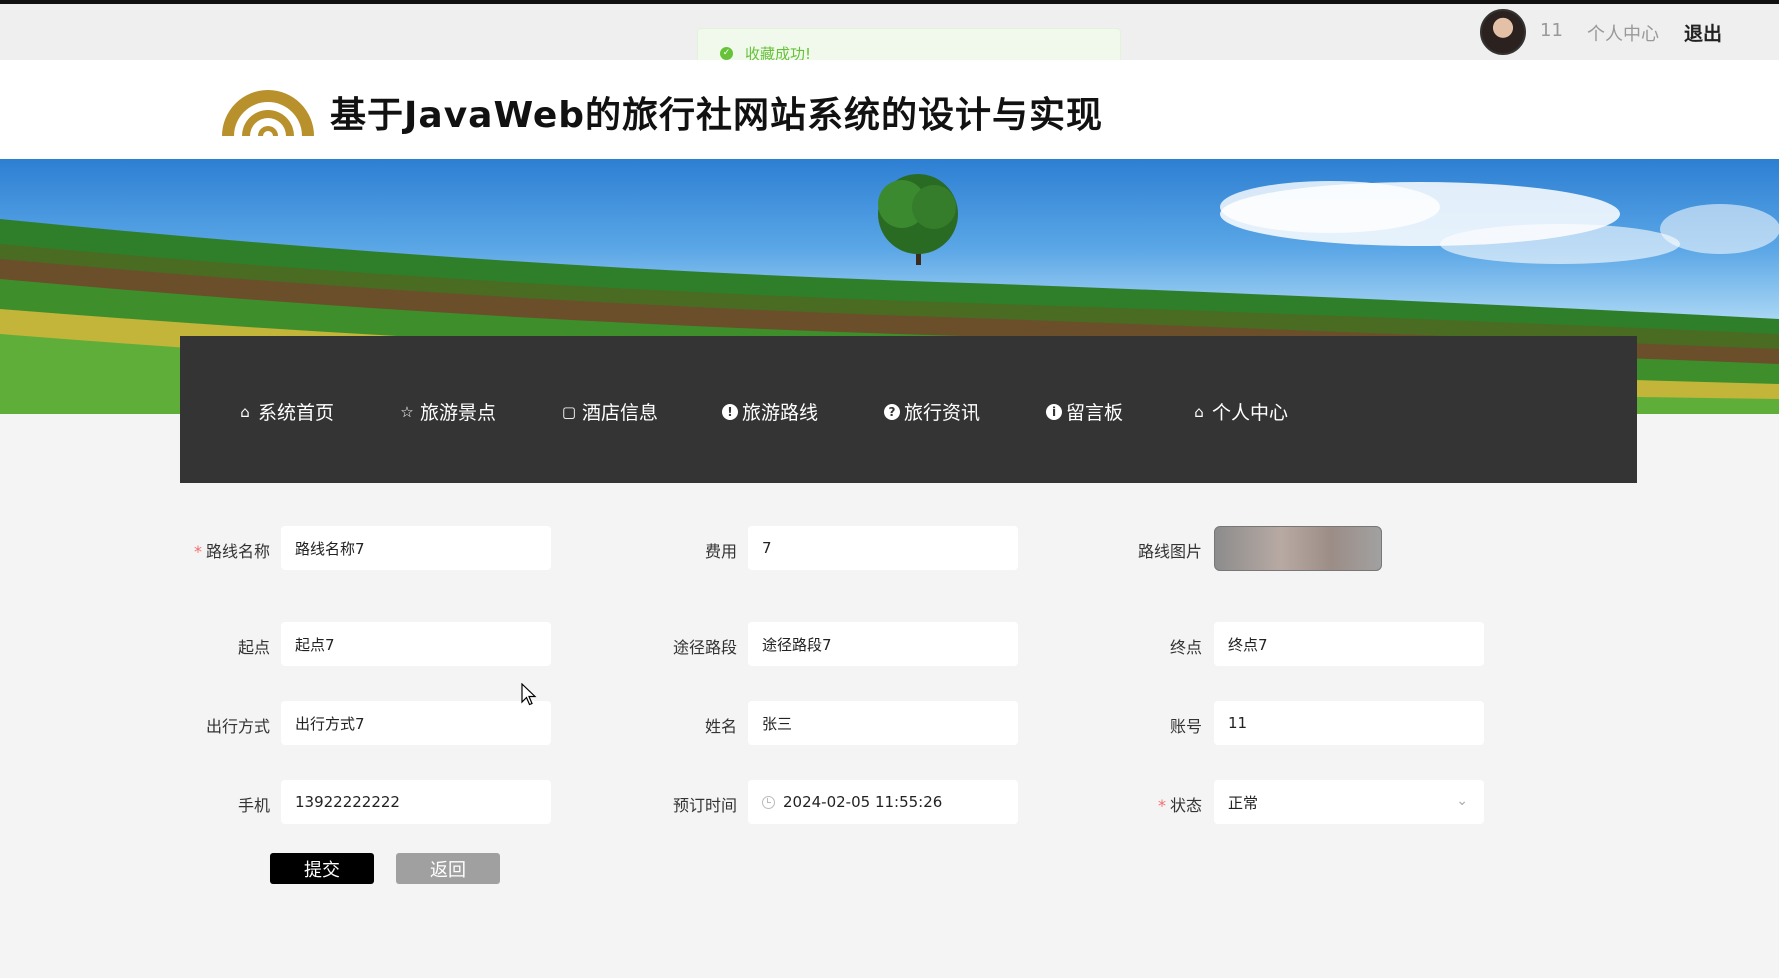  Describe the element at coordinates (883, 802) in the screenshot. I see `booking-time-picker: 2024-02-05 11:55:26` at that location.